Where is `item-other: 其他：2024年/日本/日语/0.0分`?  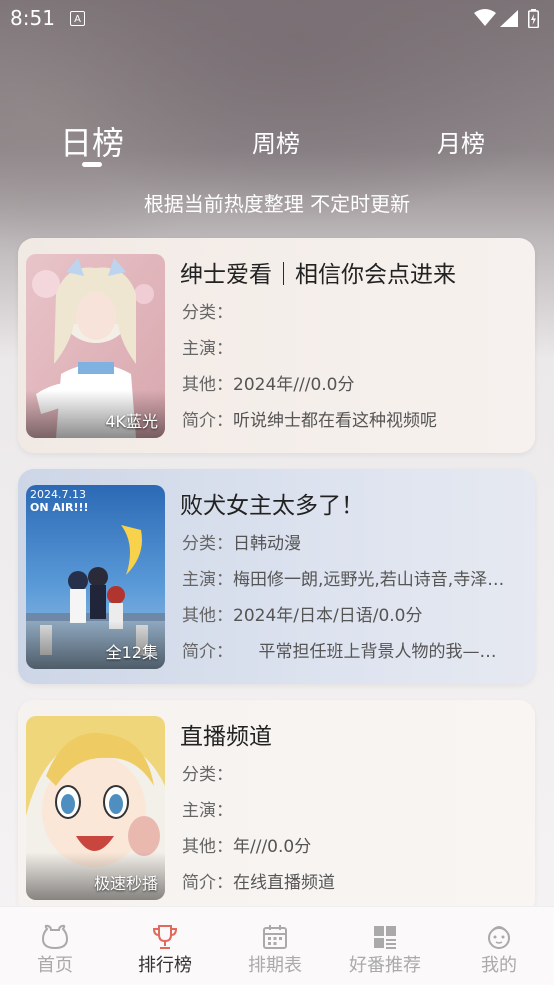
item-other: 其他：2024年/日本/日语/0.0分 is located at coordinates (302, 616).